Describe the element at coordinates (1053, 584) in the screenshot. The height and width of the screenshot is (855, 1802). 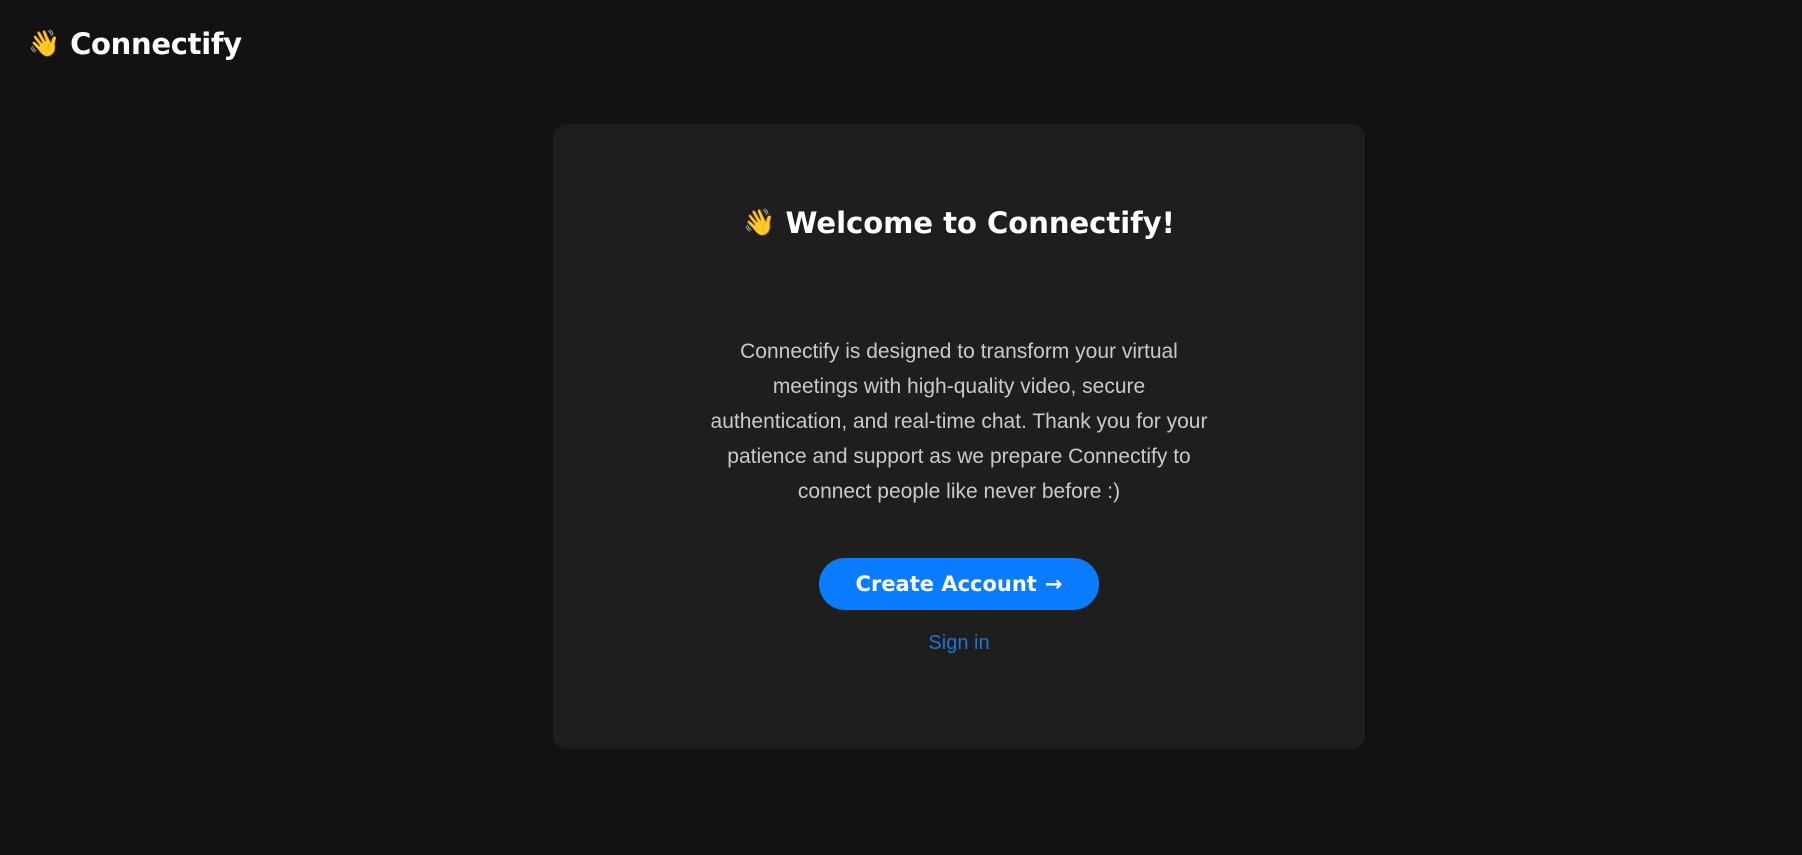
I see `arrow-right-icon: →` at that location.